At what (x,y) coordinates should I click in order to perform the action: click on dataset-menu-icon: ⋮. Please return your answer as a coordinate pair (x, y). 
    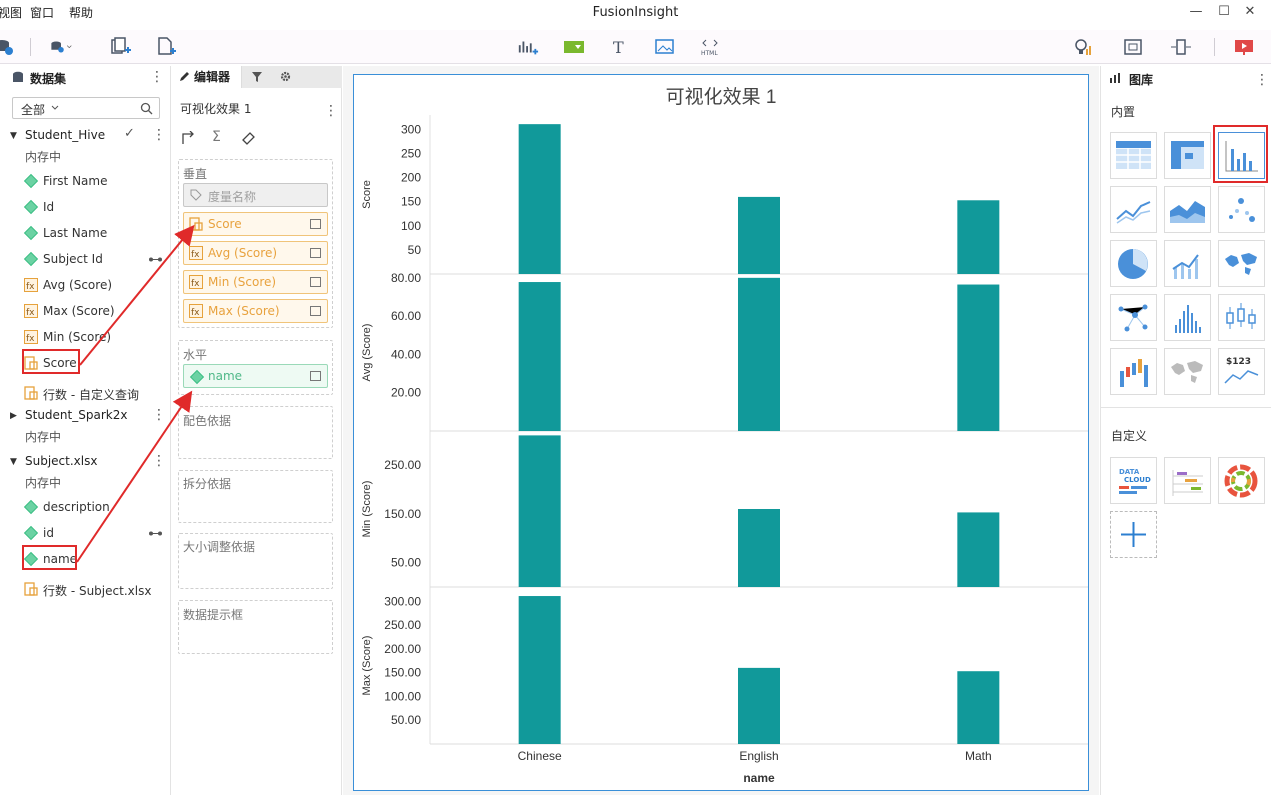
    Looking at the image, I should click on (157, 77).